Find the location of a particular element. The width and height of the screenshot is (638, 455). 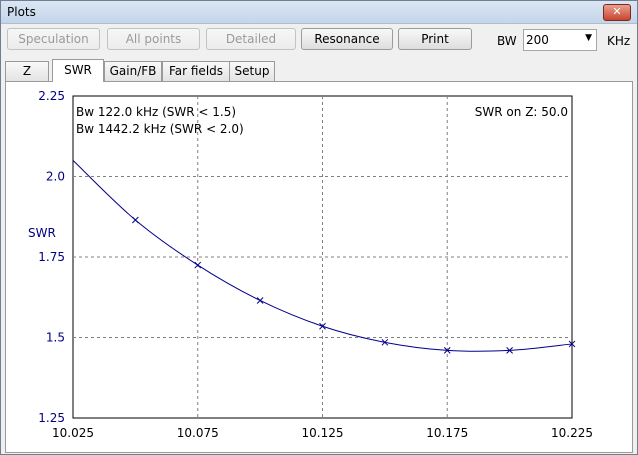

title-bar: Plots ✕ is located at coordinates (319, 12).